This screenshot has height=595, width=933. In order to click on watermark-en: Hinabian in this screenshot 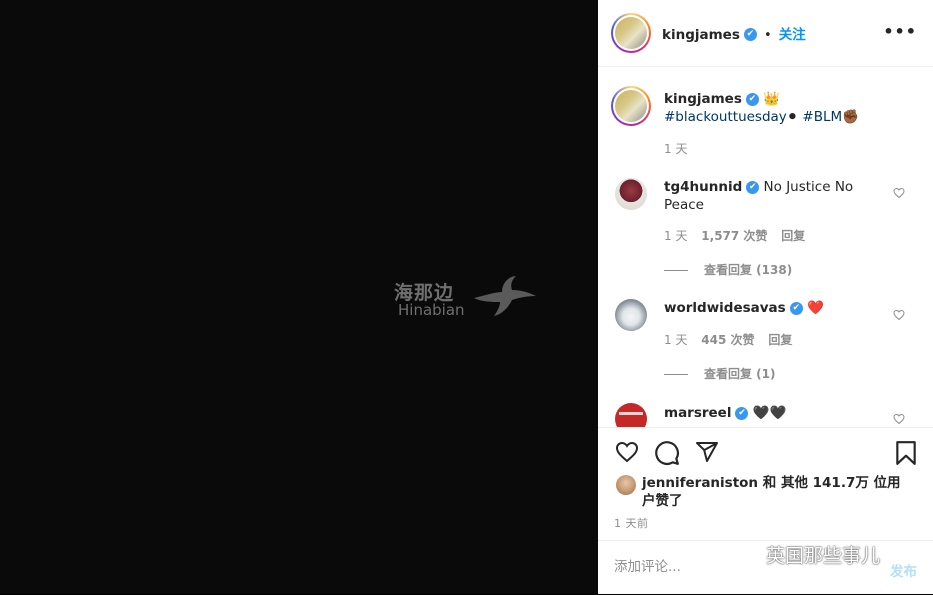, I will do `click(431, 310)`.